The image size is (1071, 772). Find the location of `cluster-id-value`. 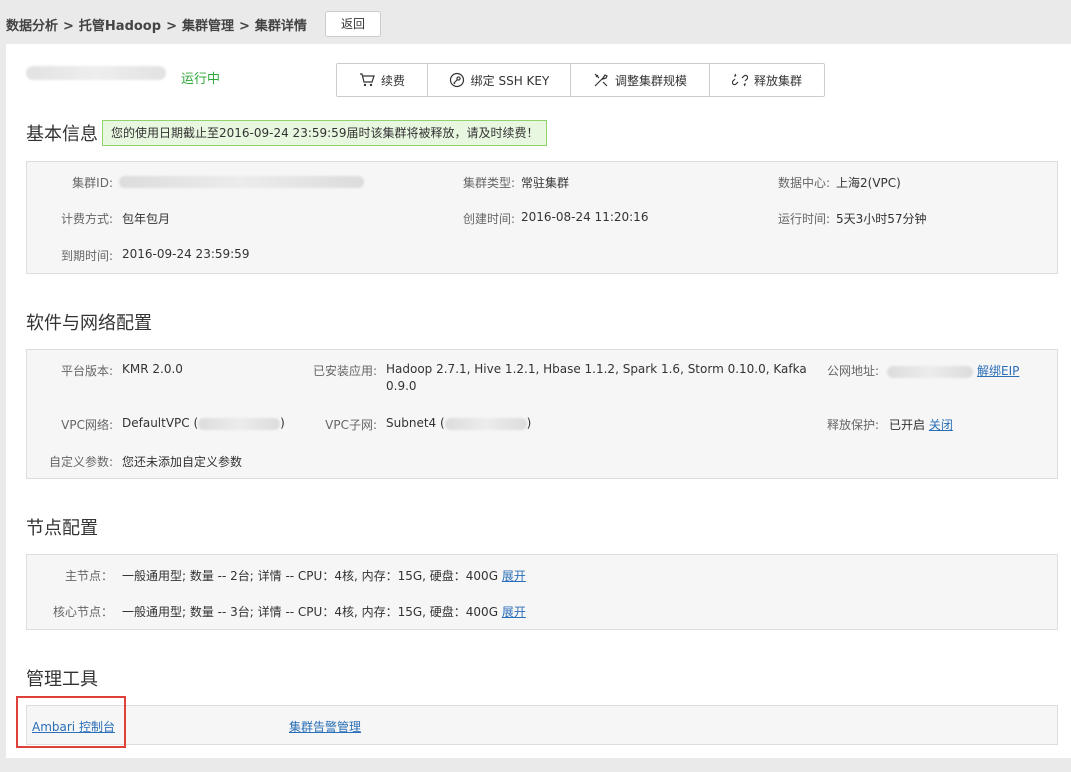

cluster-id-value is located at coordinates (241, 181).